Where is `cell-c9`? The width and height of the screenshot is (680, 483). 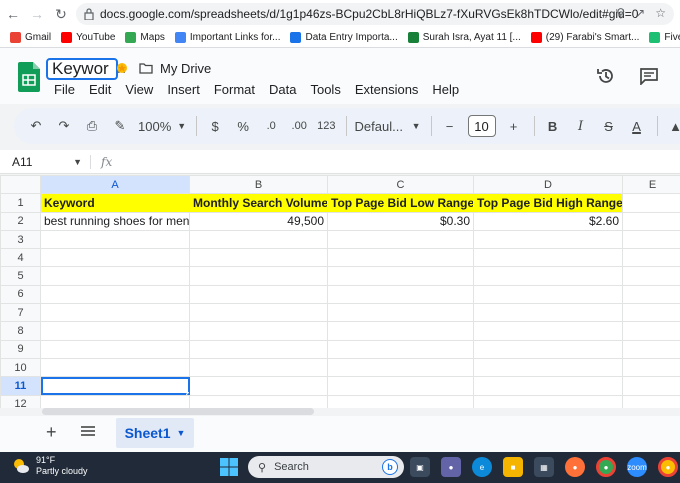 cell-c9 is located at coordinates (400, 349).